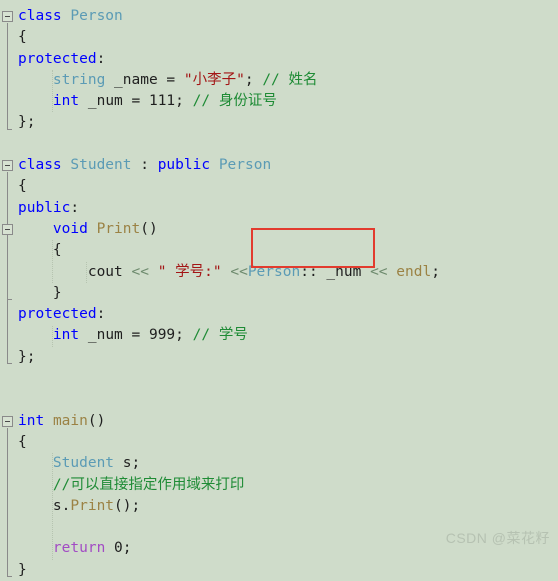  What do you see at coordinates (414, 271) in the screenshot?
I see `code-token: endl` at bounding box center [414, 271].